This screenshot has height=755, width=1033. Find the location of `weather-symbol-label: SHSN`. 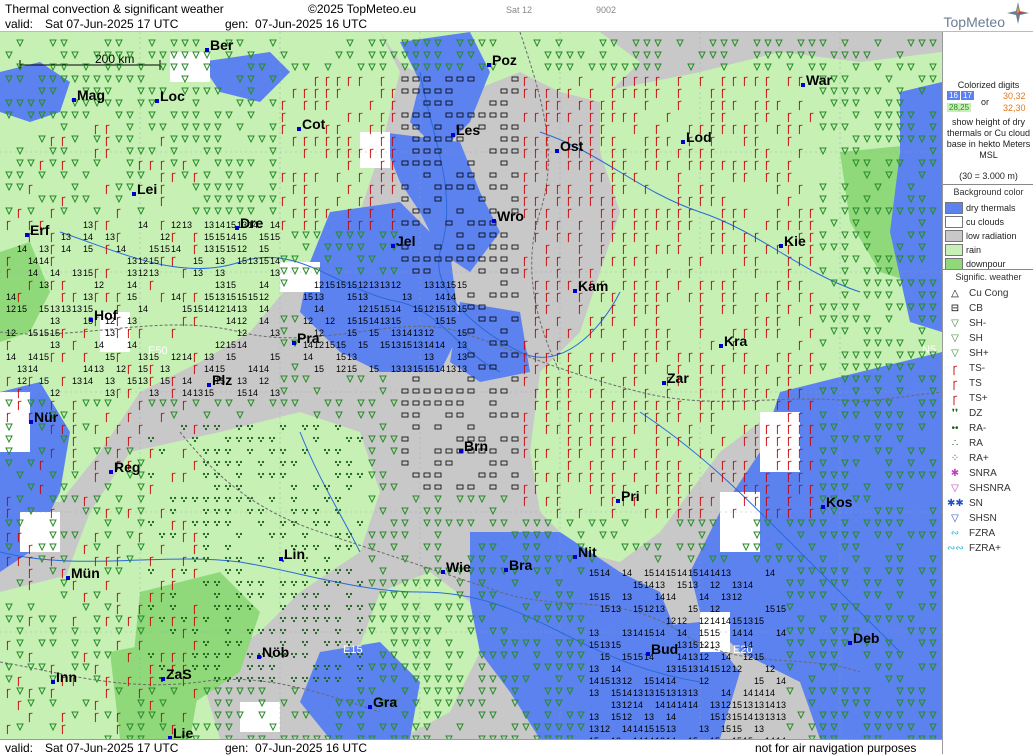

weather-symbol-label: SHSN is located at coordinates (983, 518).